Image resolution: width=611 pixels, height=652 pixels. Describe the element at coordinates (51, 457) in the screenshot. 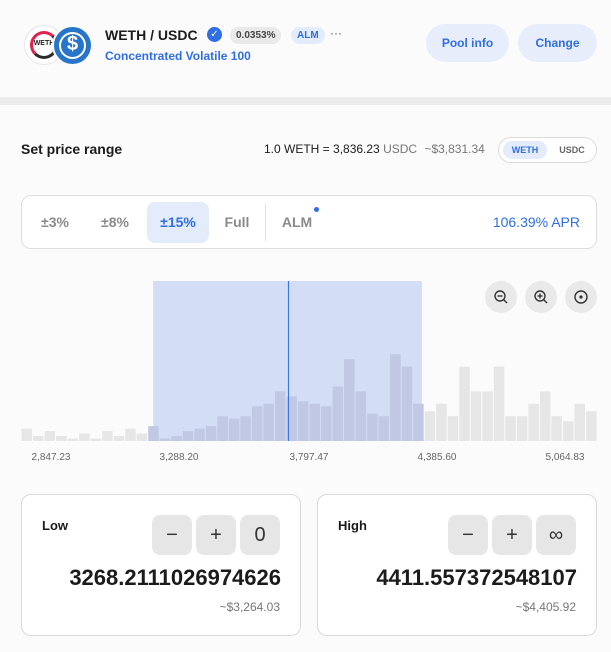

I see `x-tick-label: 2,847.23` at that location.